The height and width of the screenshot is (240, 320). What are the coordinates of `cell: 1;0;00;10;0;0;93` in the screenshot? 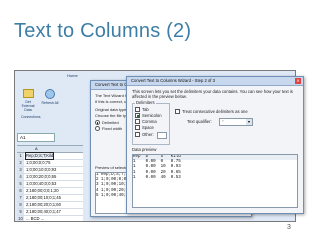 It's located at (41, 170).